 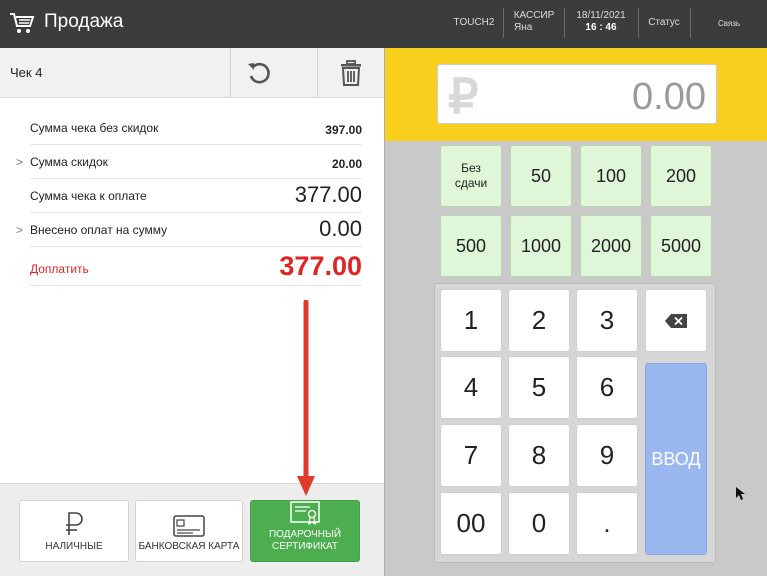 I want to click on quick-amount-50: 50, so click(x=541, y=176).